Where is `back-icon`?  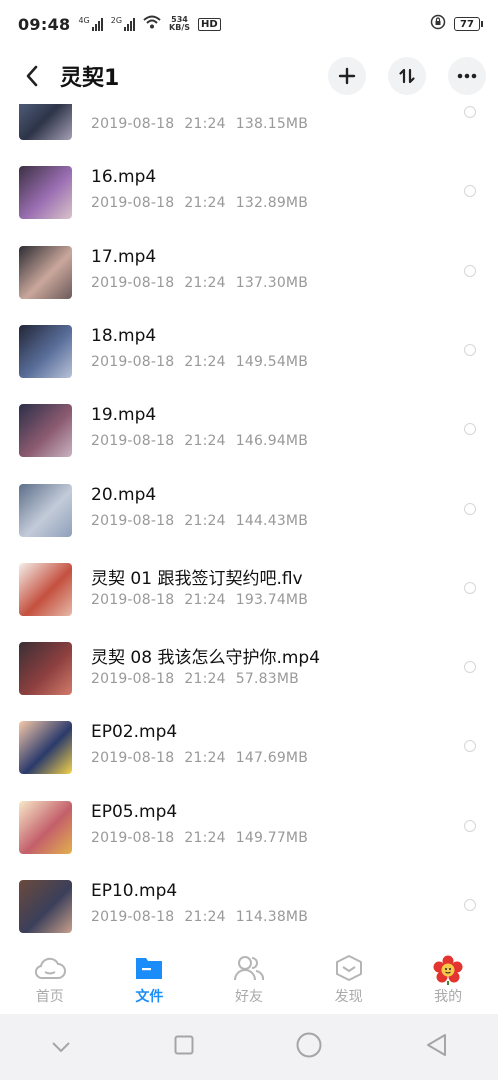
back-icon is located at coordinates (32, 76).